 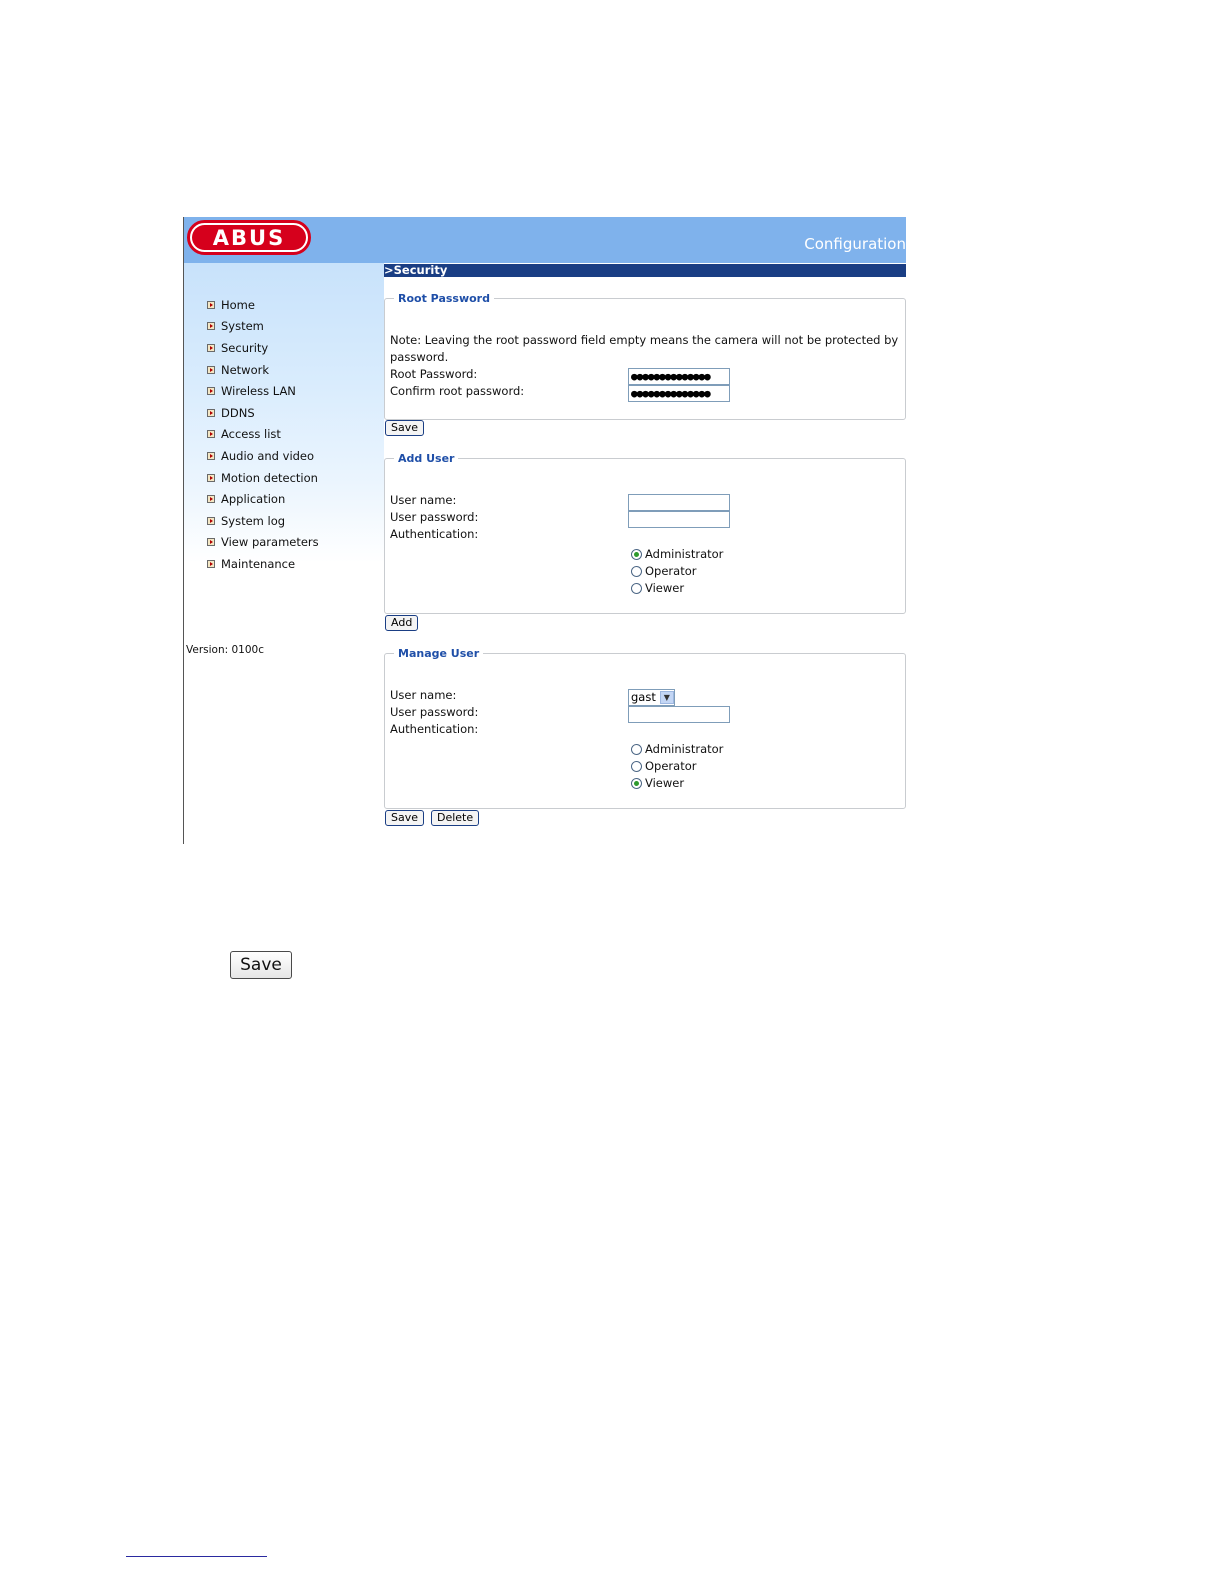 What do you see at coordinates (242, 326) in the screenshot?
I see `sidebar-item-label: System` at bounding box center [242, 326].